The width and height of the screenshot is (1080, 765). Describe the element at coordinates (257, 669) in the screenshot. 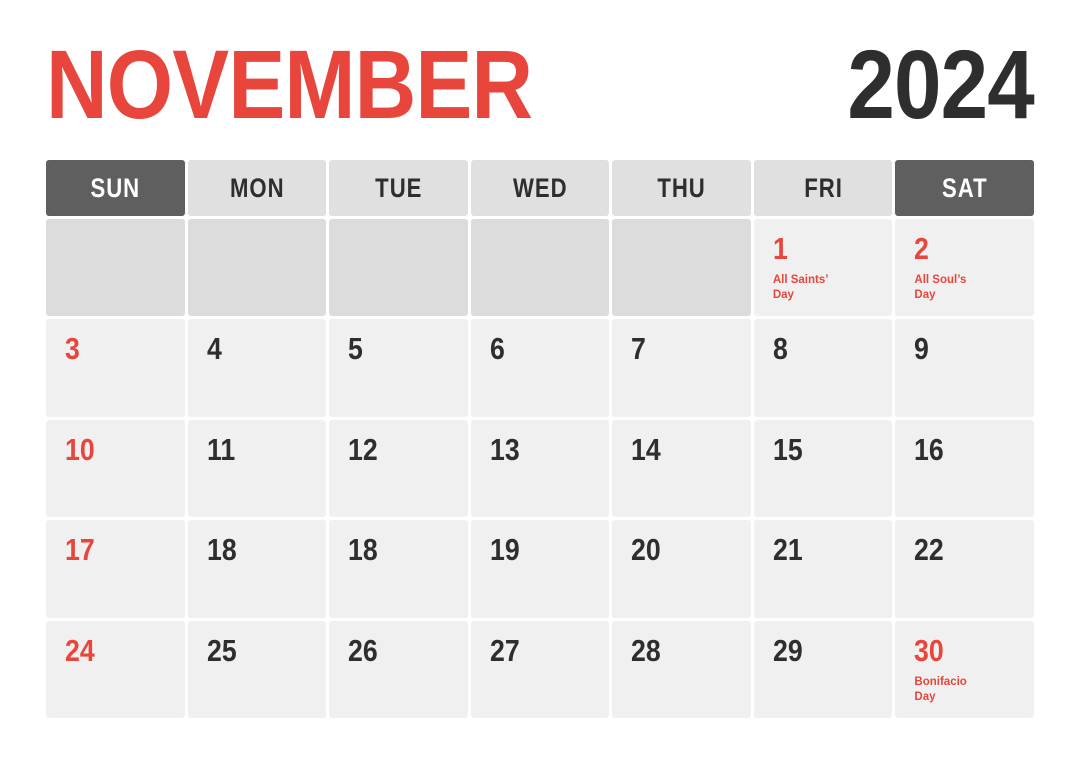

I see `calendar-cell-day-25: 25` at that location.